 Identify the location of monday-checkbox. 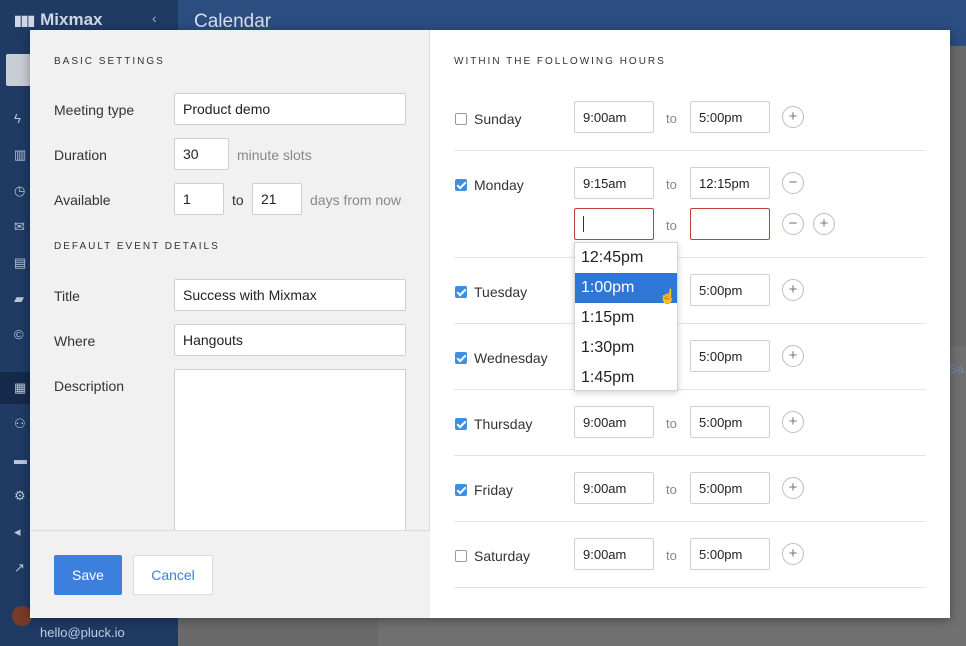
(461, 185).